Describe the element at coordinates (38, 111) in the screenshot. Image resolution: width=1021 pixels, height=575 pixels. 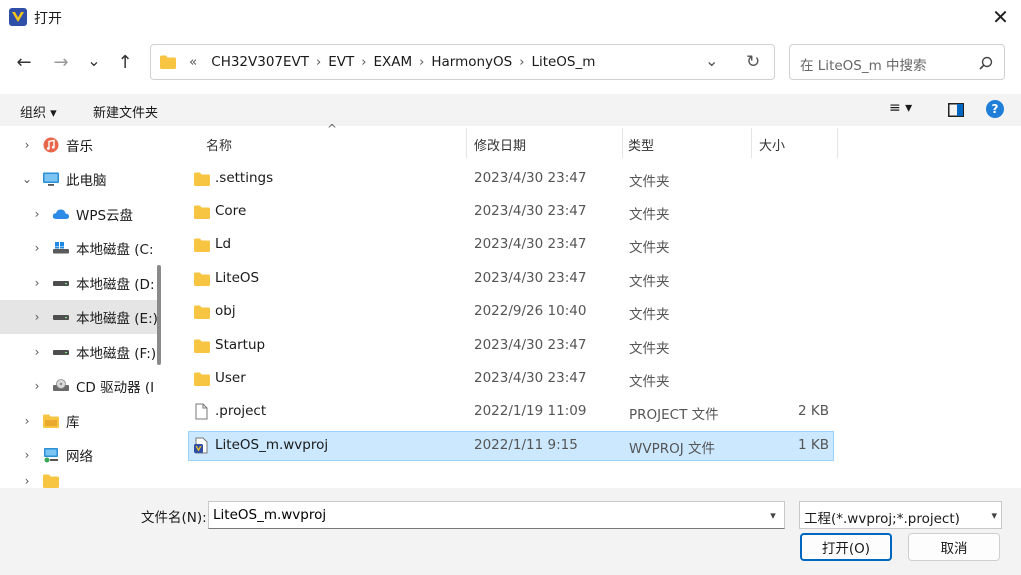
I see `organize-menu-button: 组织 ▾` at that location.